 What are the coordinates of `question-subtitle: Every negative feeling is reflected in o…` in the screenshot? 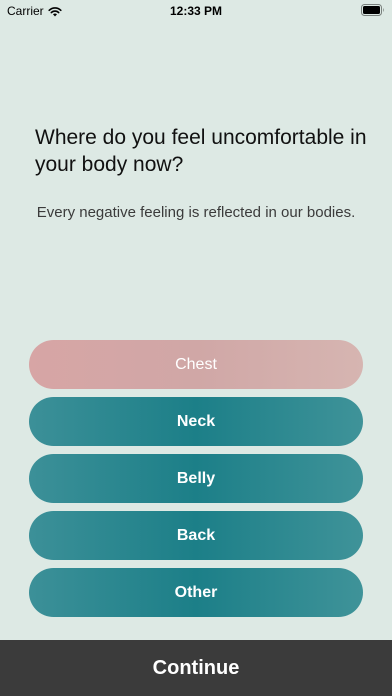 It's located at (196, 212).